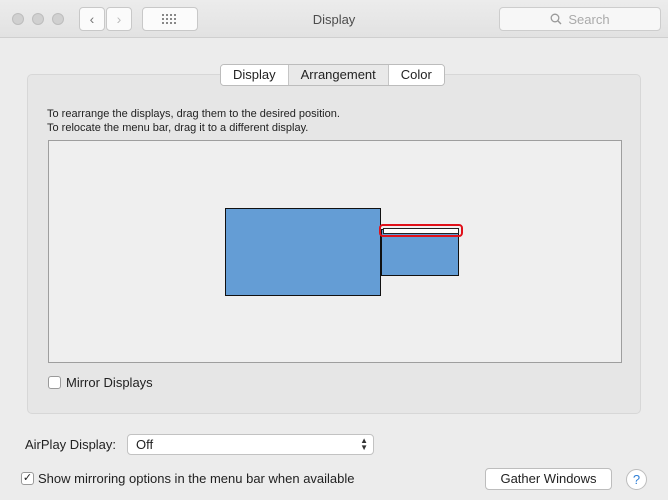 The width and height of the screenshot is (668, 500). Describe the element at coordinates (109, 382) in the screenshot. I see `mirror-displays-label: Mirror Displays` at that location.